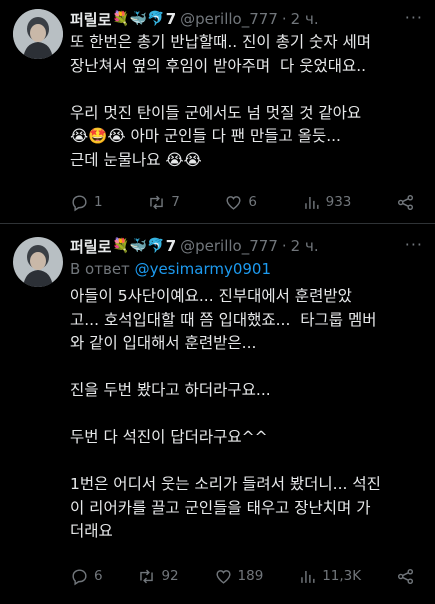 The width and height of the screenshot is (435, 604). What do you see at coordinates (338, 202) in the screenshot?
I see `view-count: 933` at bounding box center [338, 202].